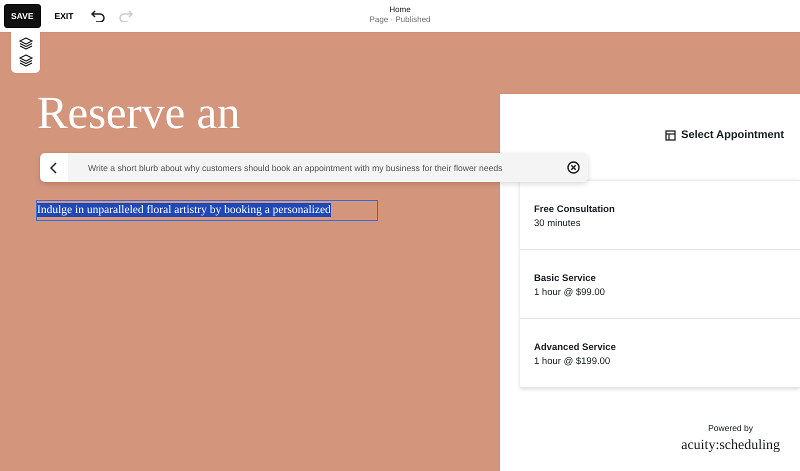 The image size is (800, 471). What do you see at coordinates (732, 136) in the screenshot?
I see `scheduler-heading: Select Appointment` at bounding box center [732, 136].